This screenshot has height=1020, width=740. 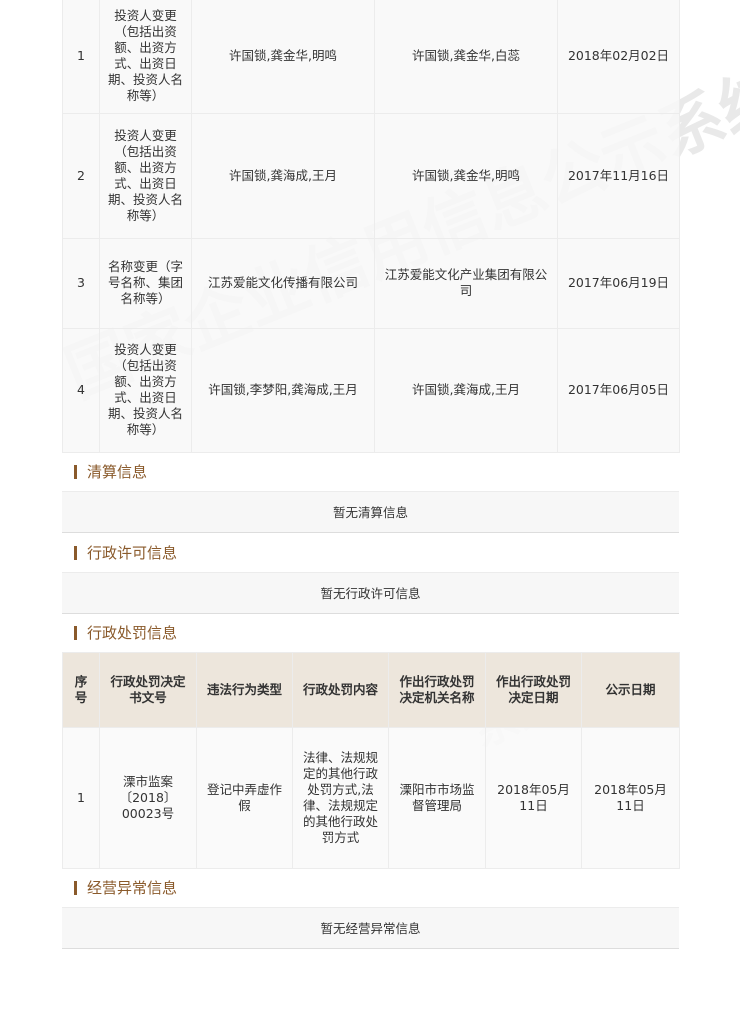 I want to click on row-number: 3, so click(x=81, y=283).